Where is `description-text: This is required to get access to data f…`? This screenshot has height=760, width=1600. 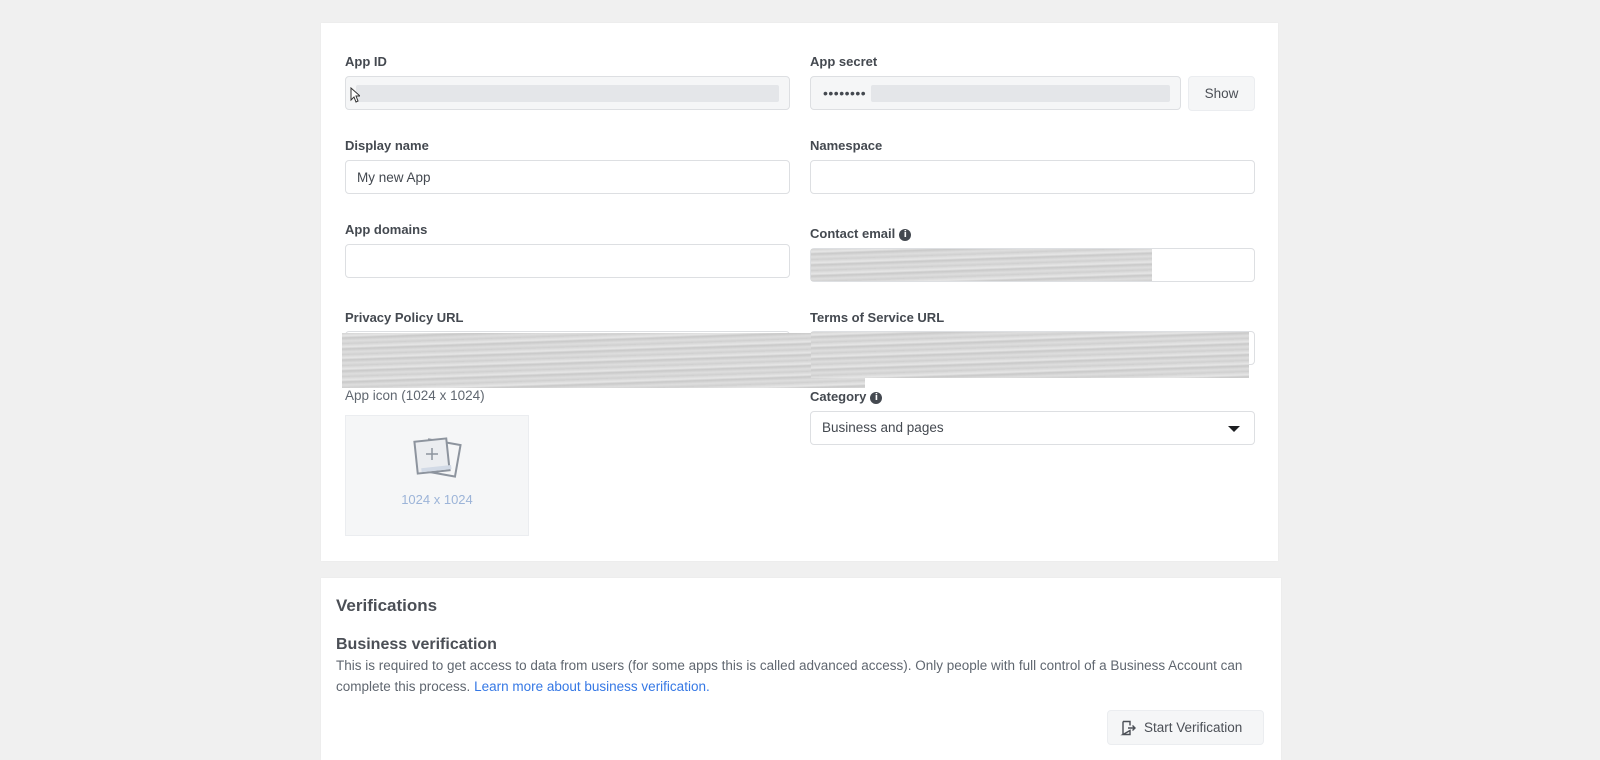
description-text: This is required to get access to data f… is located at coordinates (789, 676).